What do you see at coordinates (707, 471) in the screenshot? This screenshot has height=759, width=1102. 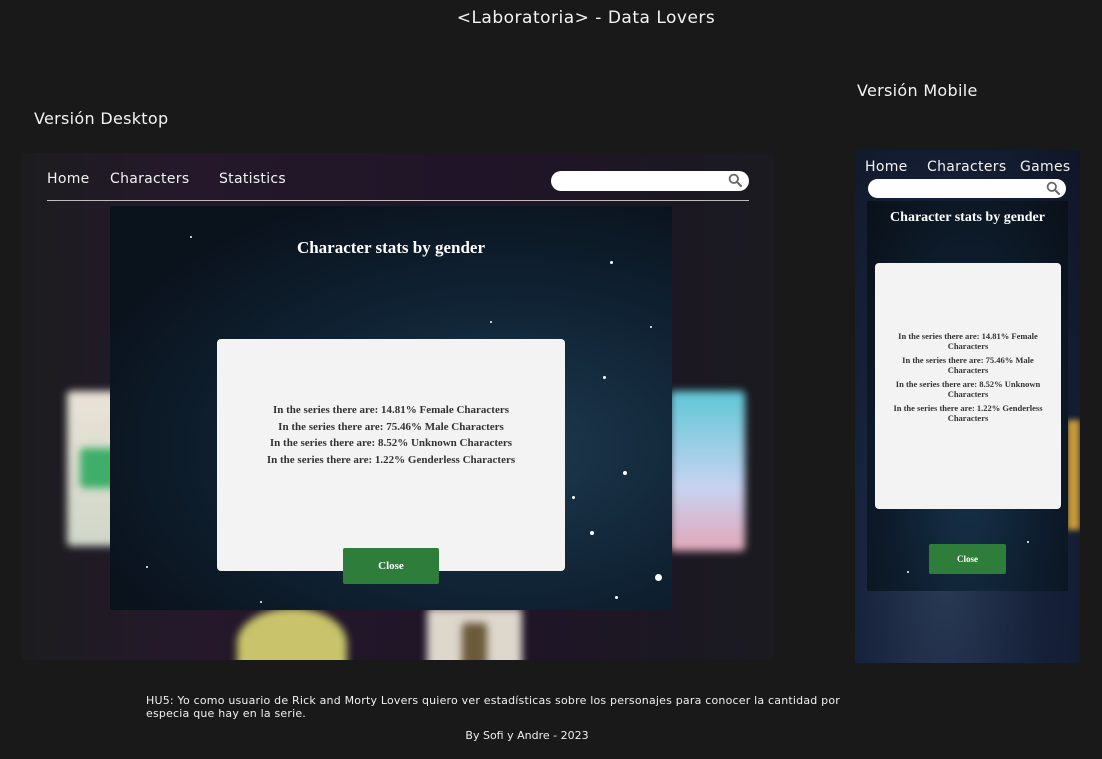 I see `blurred-character-card` at bounding box center [707, 471].